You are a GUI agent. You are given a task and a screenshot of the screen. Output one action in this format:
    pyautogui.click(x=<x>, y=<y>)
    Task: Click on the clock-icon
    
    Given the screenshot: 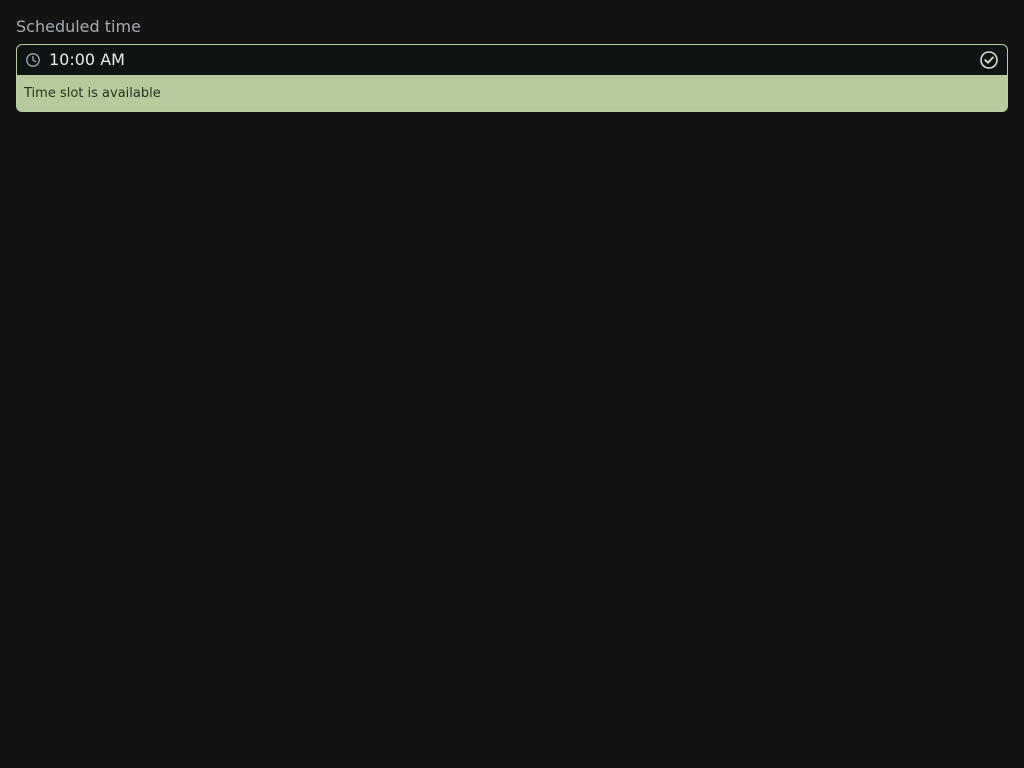 What is the action you would take?
    pyautogui.click(x=33, y=60)
    